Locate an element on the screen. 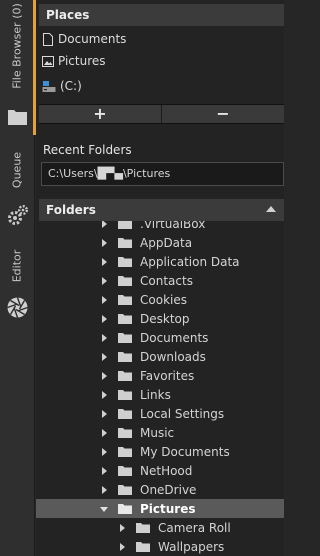  recent-folders-label: Recent Folders is located at coordinates (87, 150).